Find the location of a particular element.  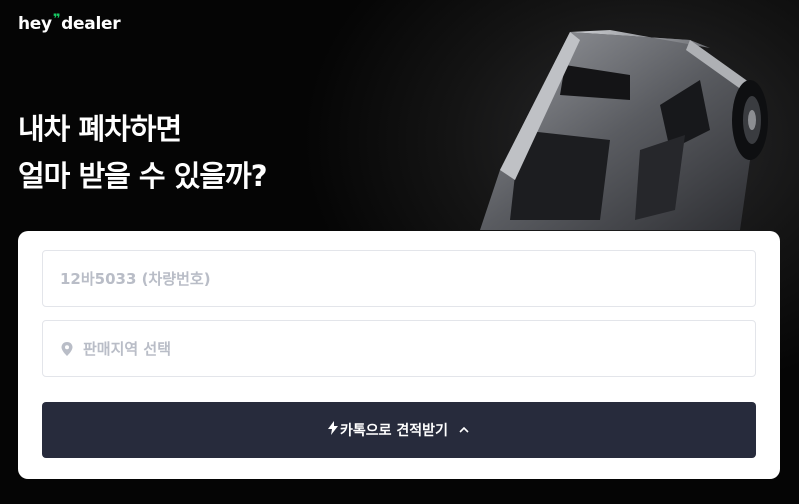

plate-number-input: 12바5033 (차량번호) is located at coordinates (399, 278).